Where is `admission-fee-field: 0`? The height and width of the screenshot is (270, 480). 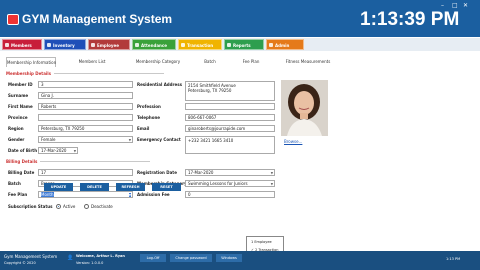
admission-fee-field: 0 is located at coordinates (230, 194).